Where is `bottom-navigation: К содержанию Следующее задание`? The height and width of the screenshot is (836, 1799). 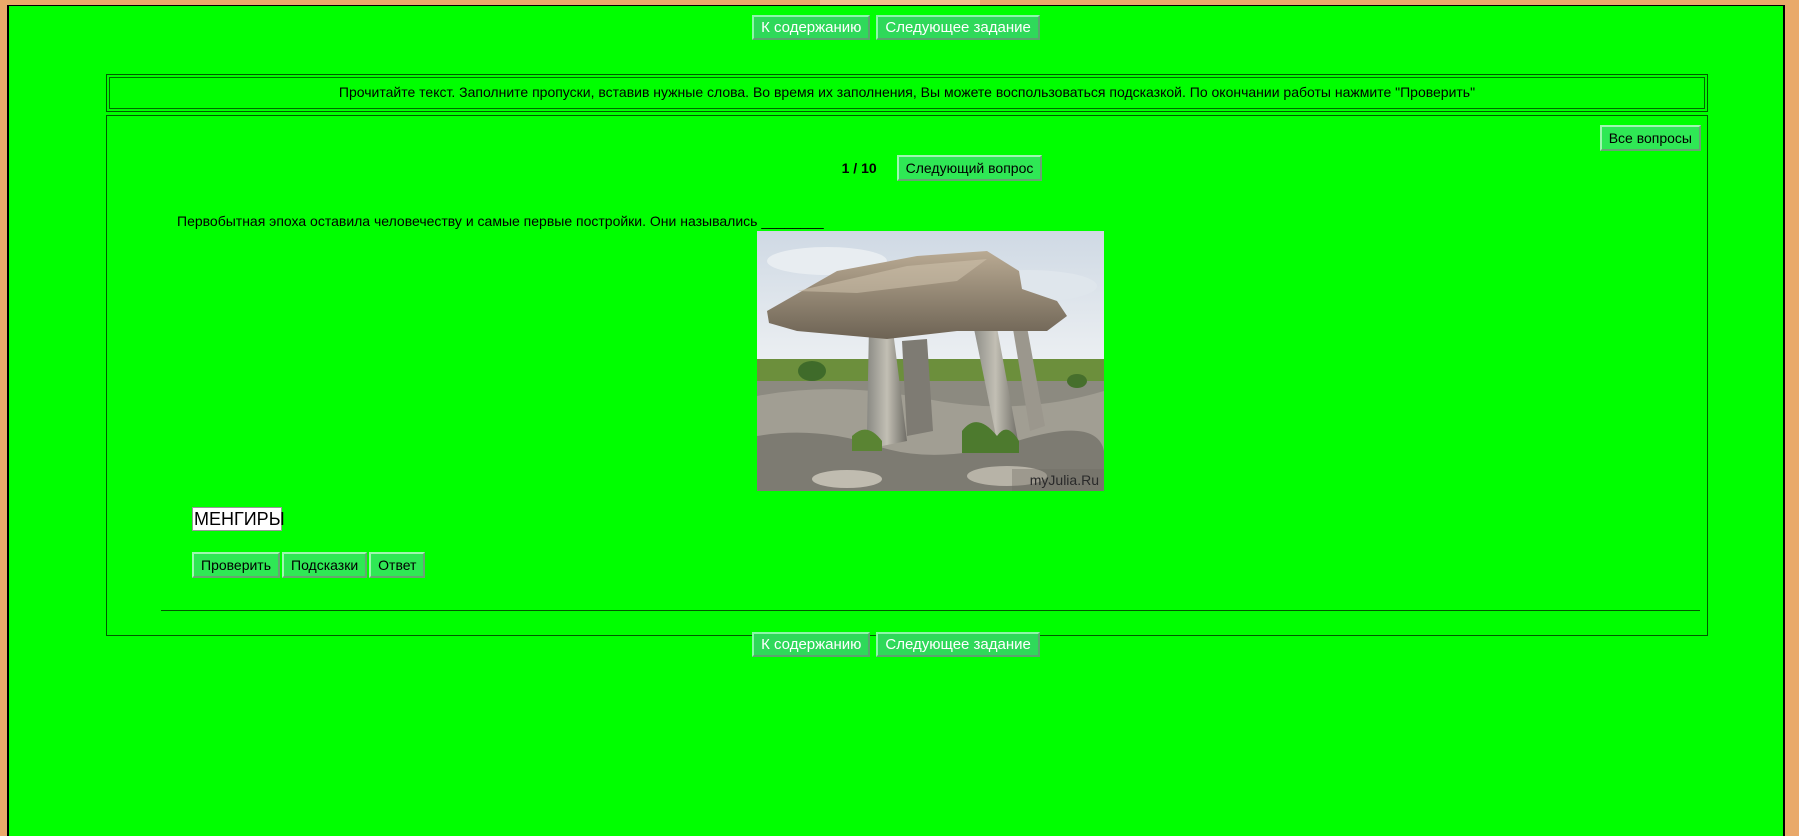
bottom-navigation: К содержанию Следующее задание is located at coordinates (896, 644).